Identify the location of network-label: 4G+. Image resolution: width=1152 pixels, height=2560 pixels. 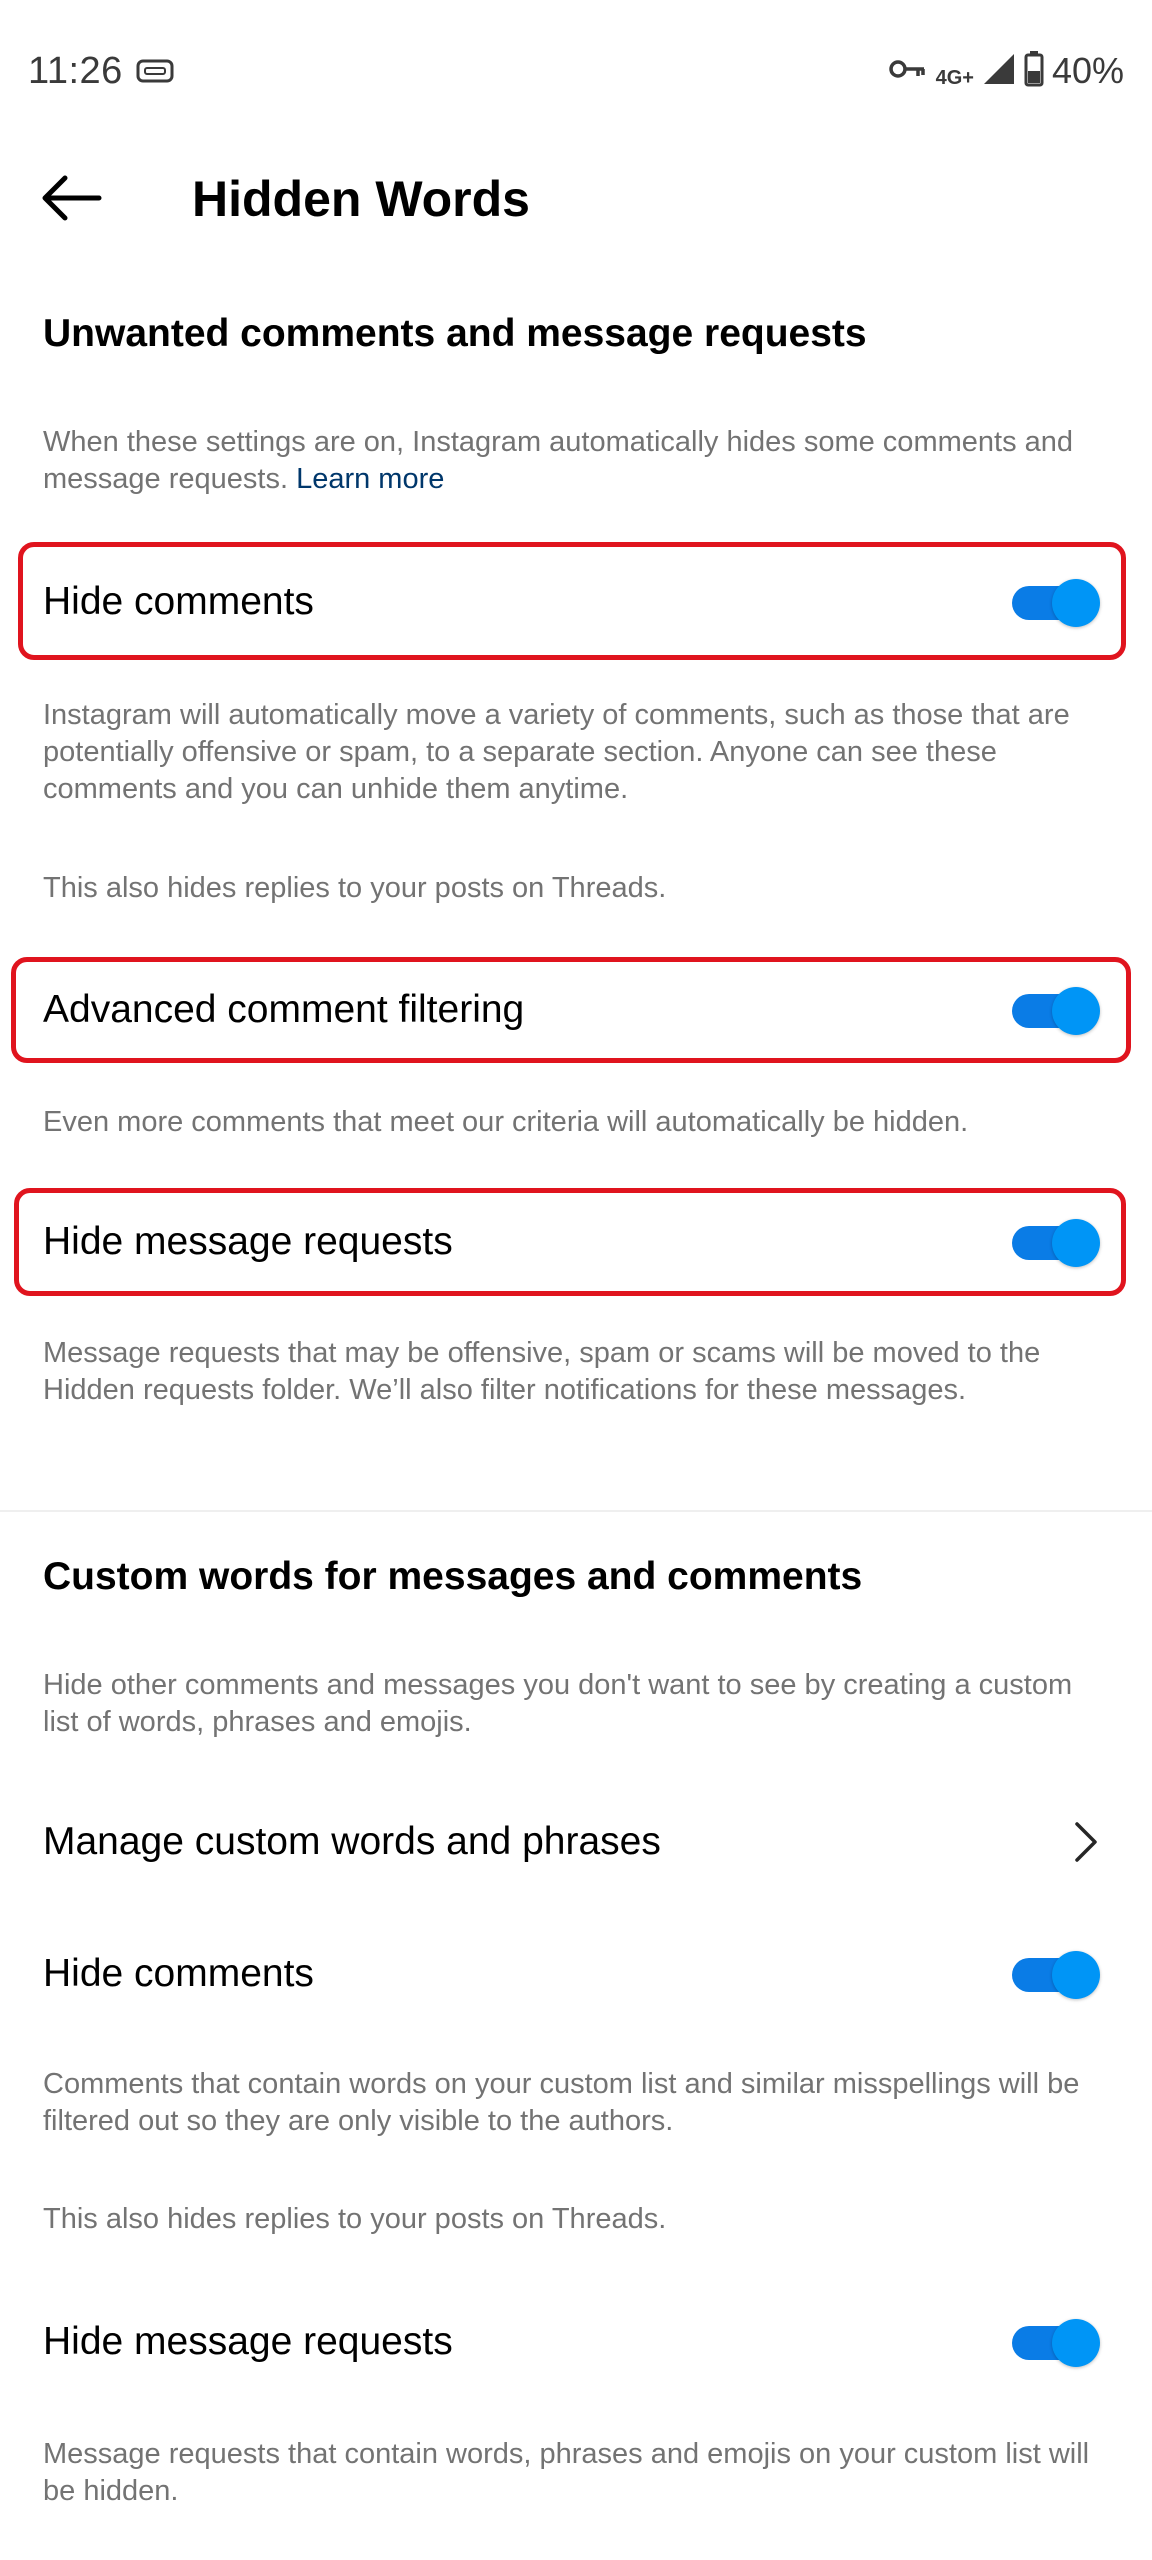
(954, 77).